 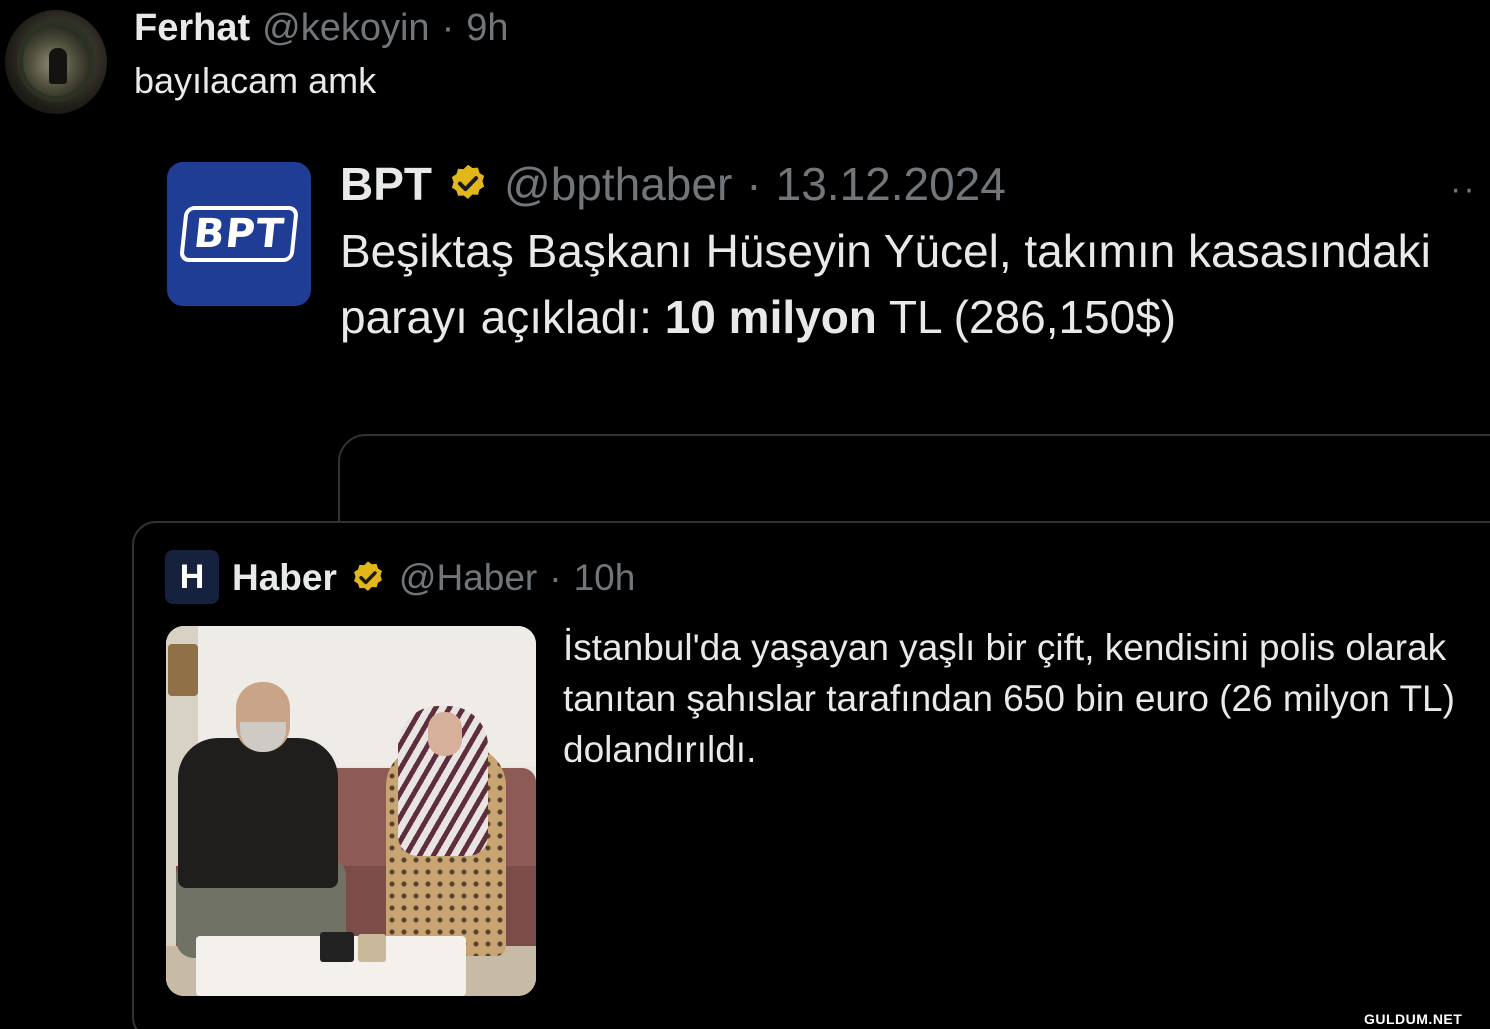 I want to click on nested-header: Haber @Haber · 10h, so click(x=433, y=578).